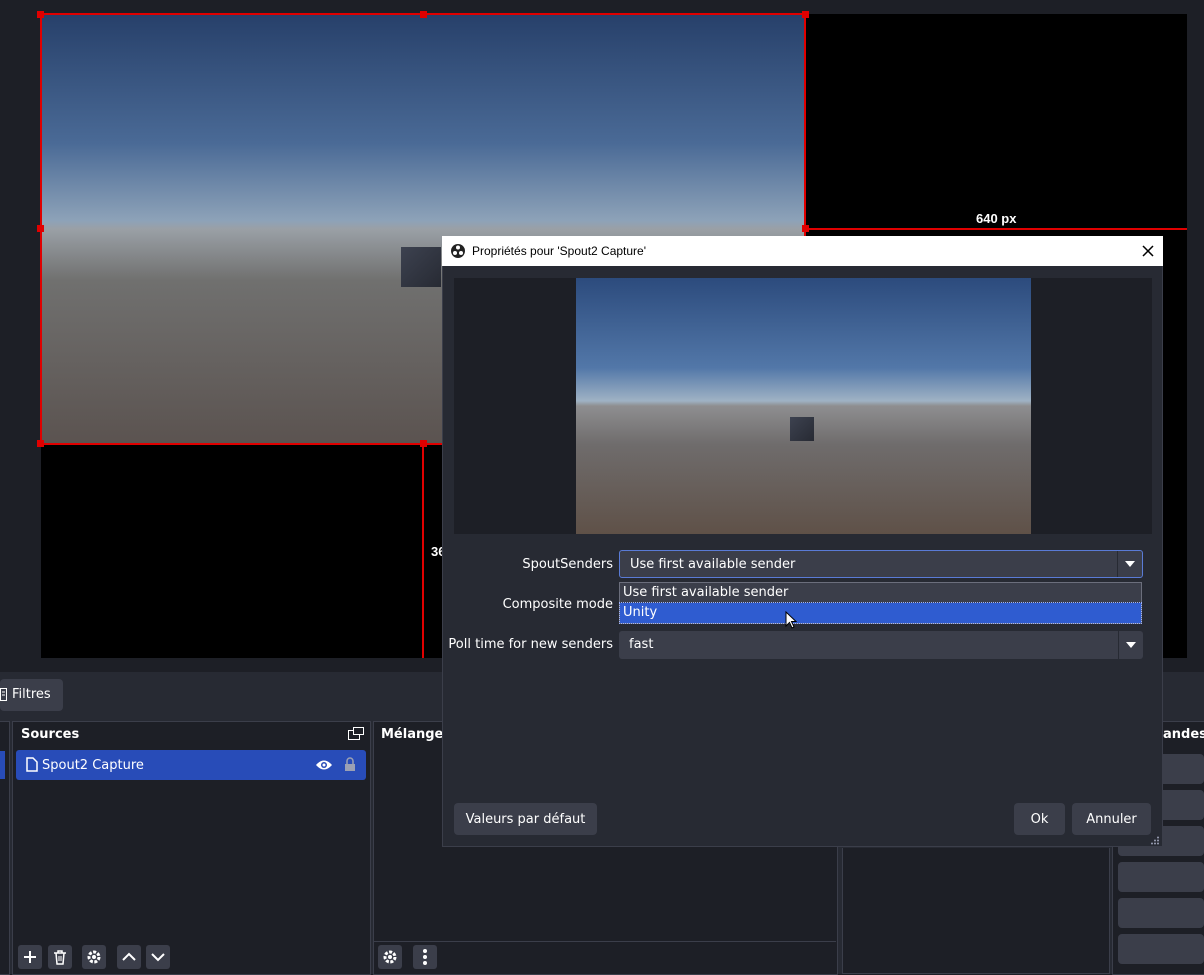 The height and width of the screenshot is (975, 1204). I want to click on close-icon, so click(1148, 251).